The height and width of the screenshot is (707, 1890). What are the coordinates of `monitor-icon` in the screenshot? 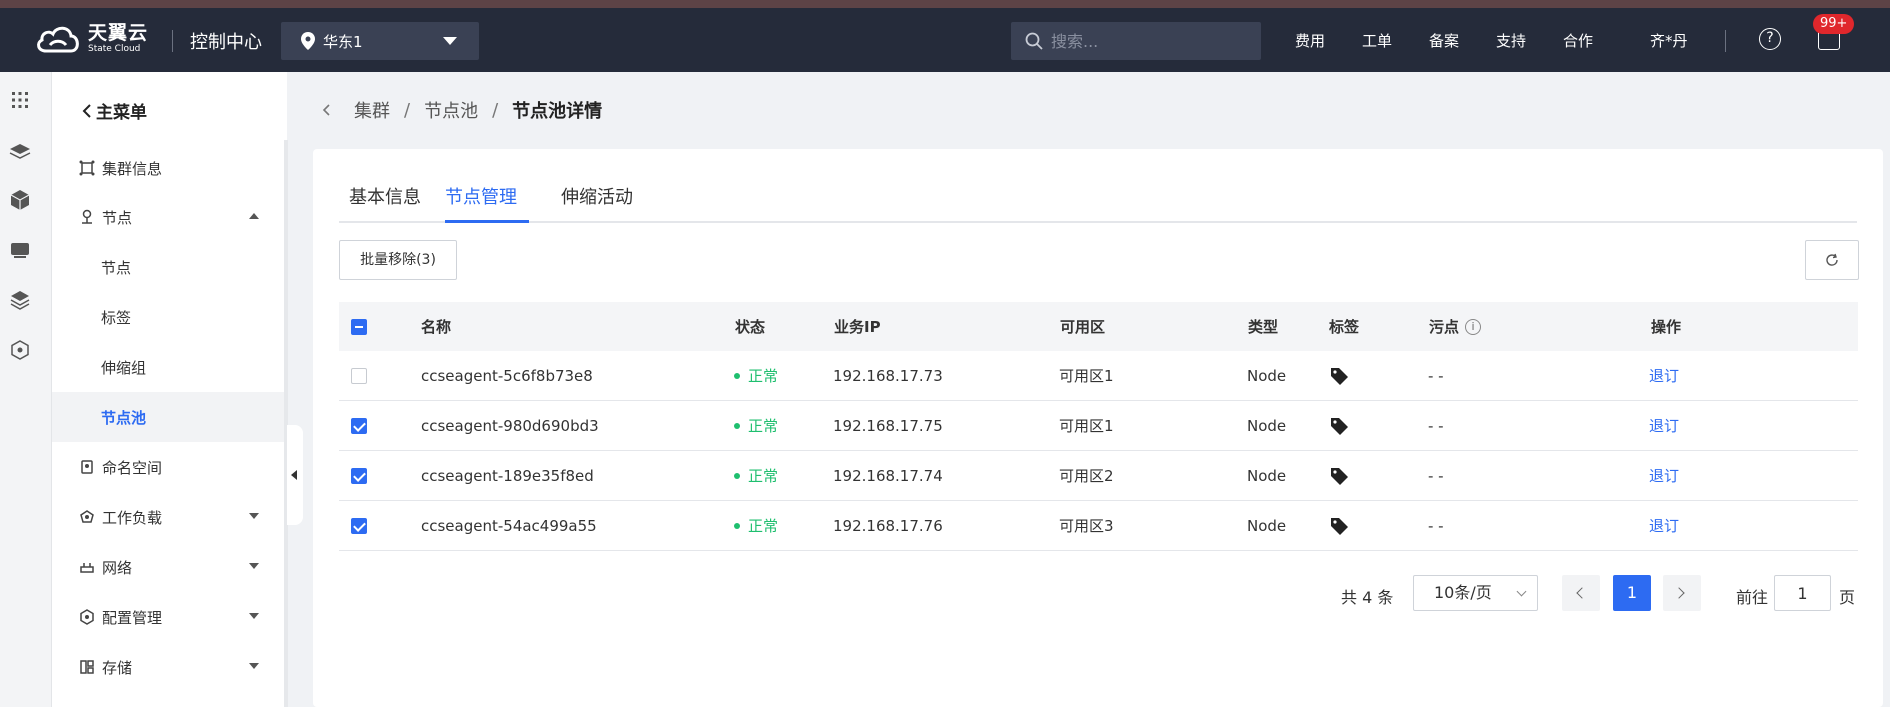 It's located at (20, 250).